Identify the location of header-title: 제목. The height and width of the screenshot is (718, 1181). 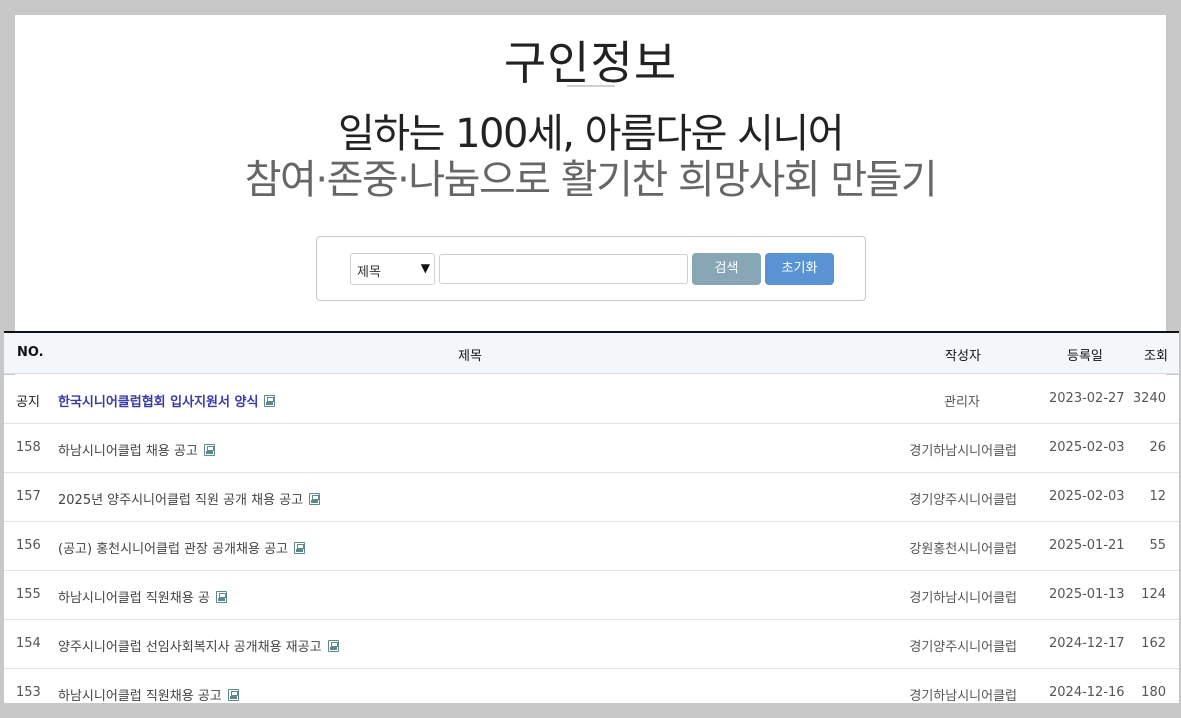
(470, 356).